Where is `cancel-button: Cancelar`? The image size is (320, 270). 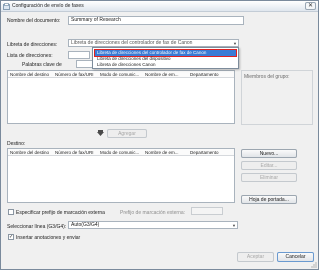 cancel-button: Cancelar is located at coordinates (295, 257).